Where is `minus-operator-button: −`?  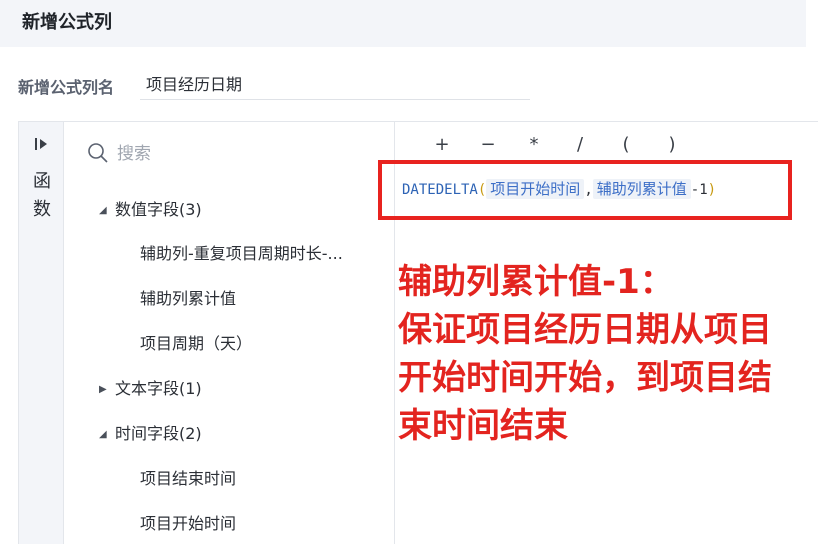 minus-operator-button: − is located at coordinates (488, 144).